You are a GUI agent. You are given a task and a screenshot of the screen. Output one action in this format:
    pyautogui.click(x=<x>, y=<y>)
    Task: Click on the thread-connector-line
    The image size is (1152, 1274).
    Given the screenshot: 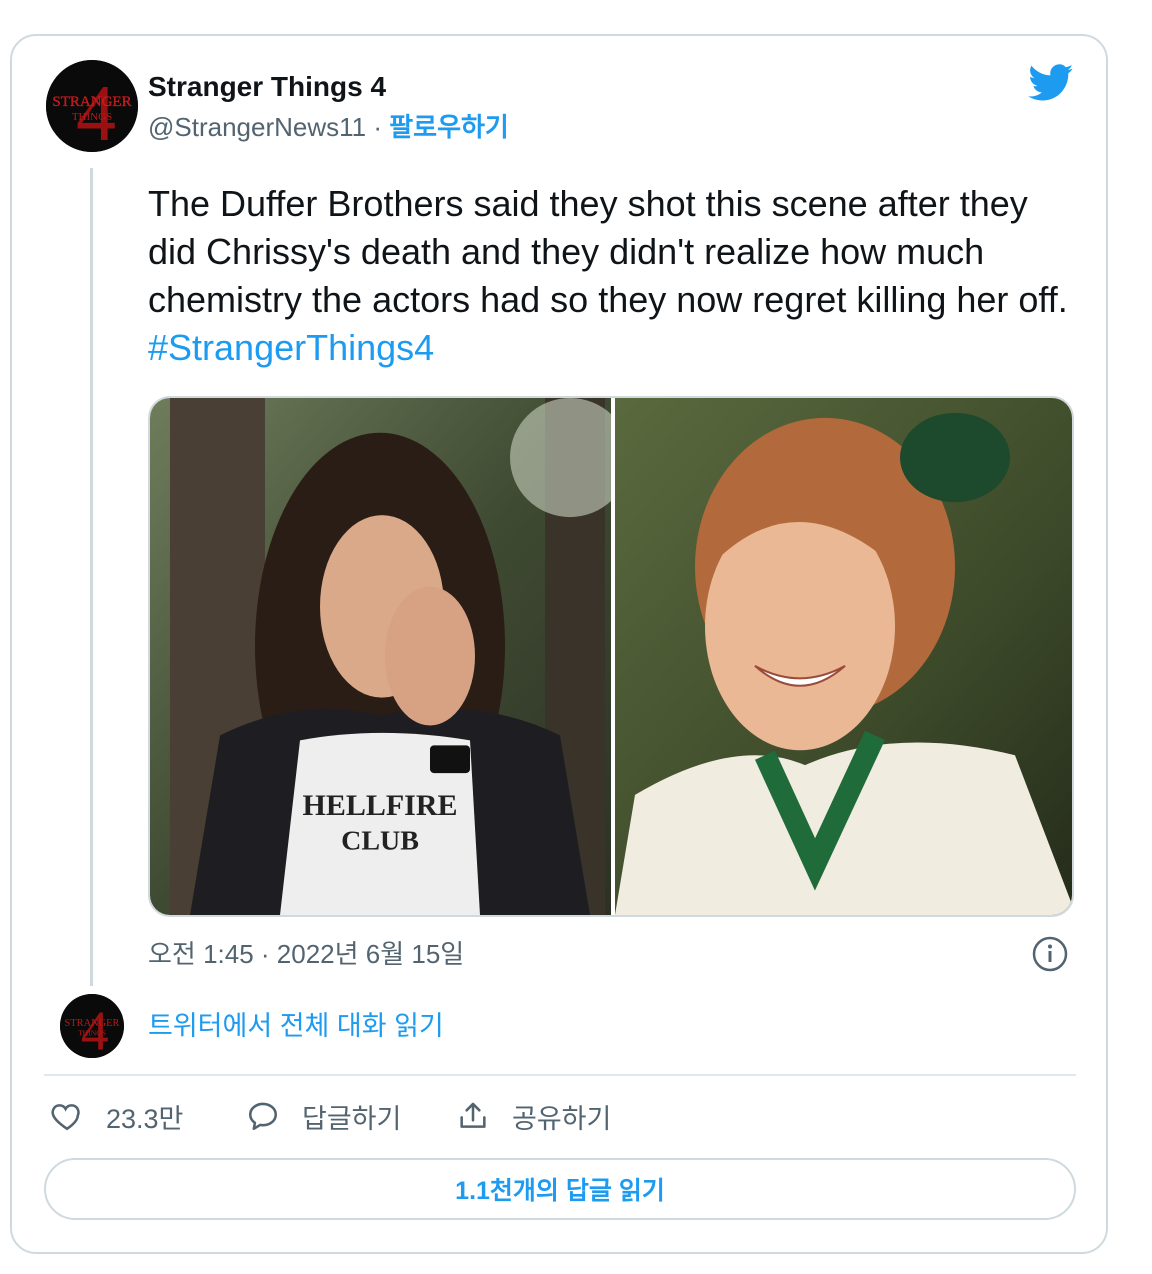 What is the action you would take?
    pyautogui.click(x=91, y=577)
    